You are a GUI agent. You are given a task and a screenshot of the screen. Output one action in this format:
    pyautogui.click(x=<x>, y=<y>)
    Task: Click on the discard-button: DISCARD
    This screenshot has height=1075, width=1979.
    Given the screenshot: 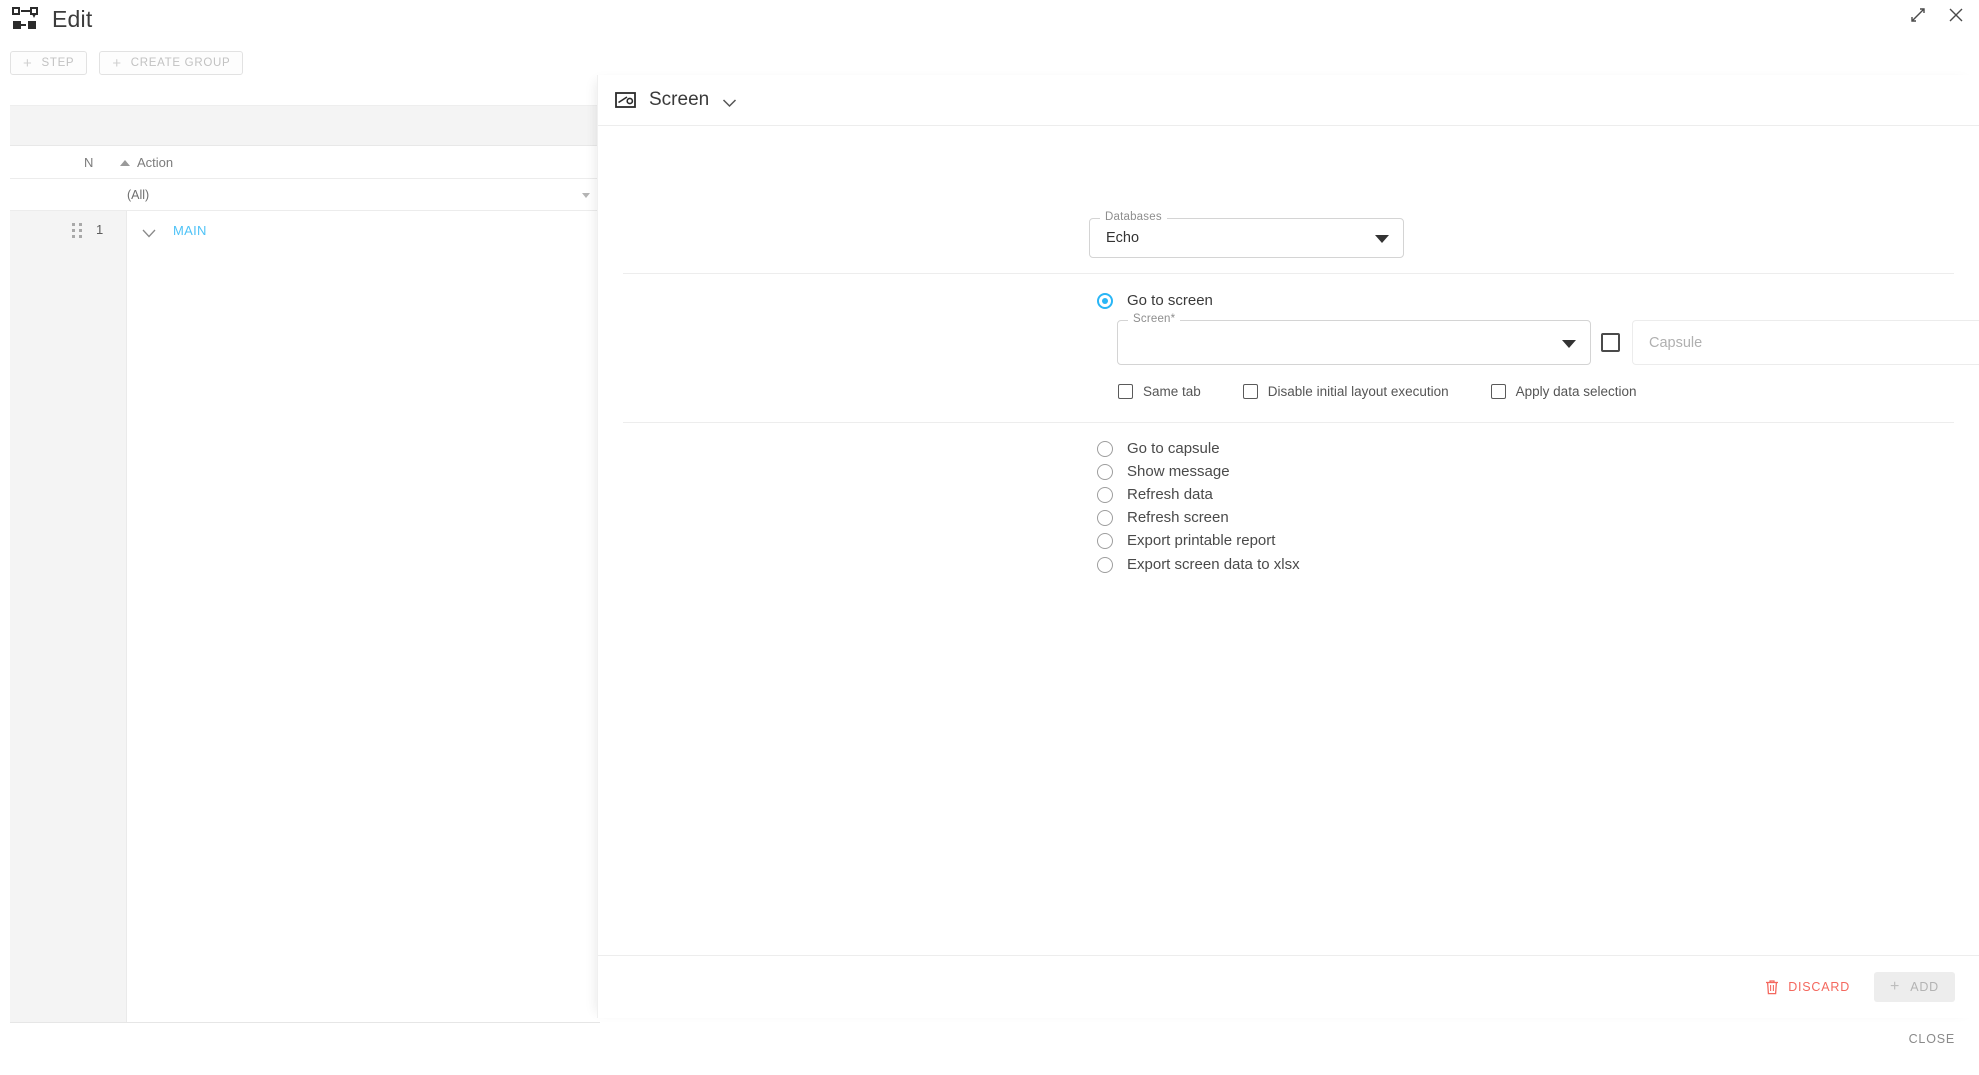 What is the action you would take?
    pyautogui.click(x=1807, y=987)
    